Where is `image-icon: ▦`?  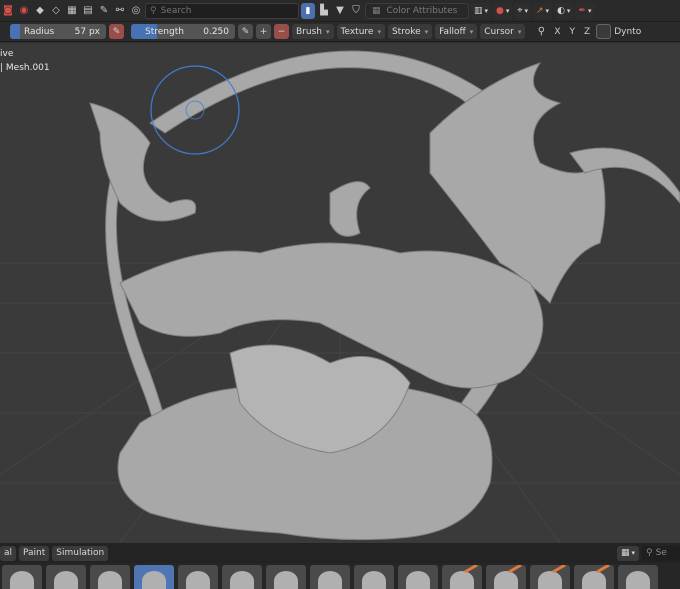
image-icon: ▦ is located at coordinates (72, 11).